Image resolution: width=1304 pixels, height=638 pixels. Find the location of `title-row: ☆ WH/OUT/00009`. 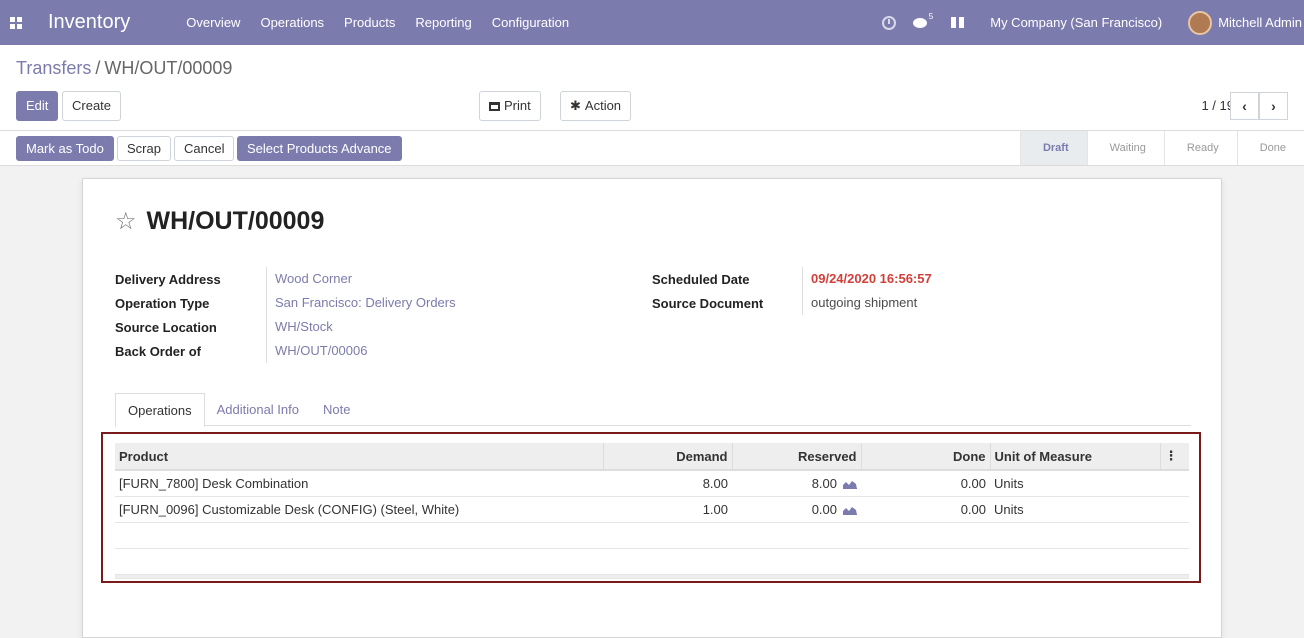

title-row: ☆ WH/OUT/00009 is located at coordinates (219, 221).